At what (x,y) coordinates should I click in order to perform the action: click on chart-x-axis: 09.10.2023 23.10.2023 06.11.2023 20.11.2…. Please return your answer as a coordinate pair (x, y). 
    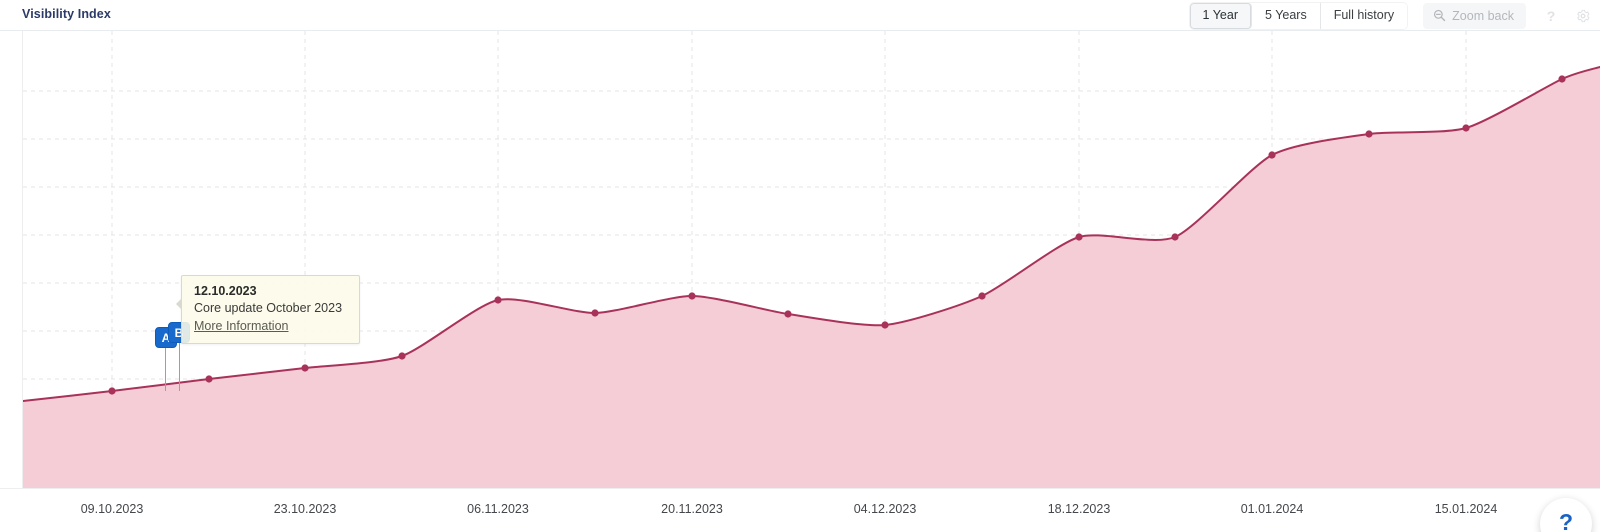
    Looking at the image, I should click on (800, 510).